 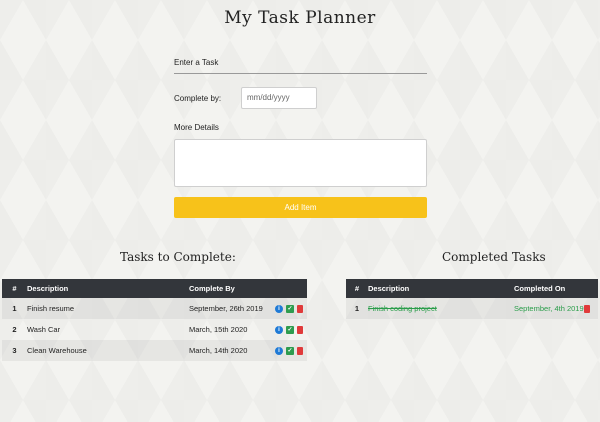 What do you see at coordinates (198, 98) in the screenshot?
I see `complete-by-label: Complete by:` at bounding box center [198, 98].